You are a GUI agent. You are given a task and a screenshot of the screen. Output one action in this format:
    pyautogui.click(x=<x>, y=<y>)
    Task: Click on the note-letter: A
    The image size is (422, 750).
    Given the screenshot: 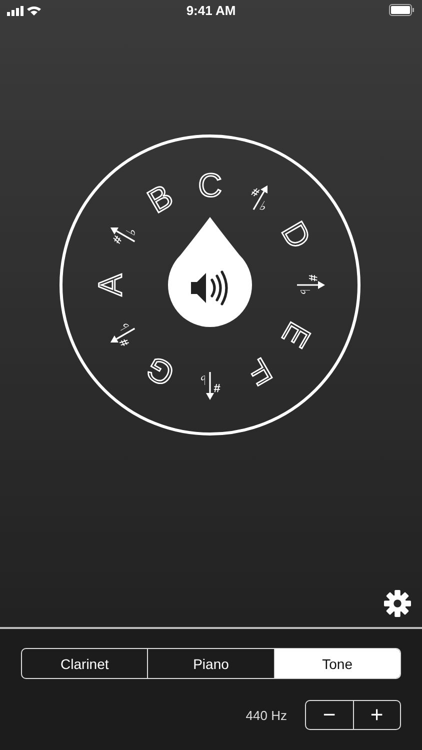 What is the action you would take?
    pyautogui.click(x=110, y=285)
    